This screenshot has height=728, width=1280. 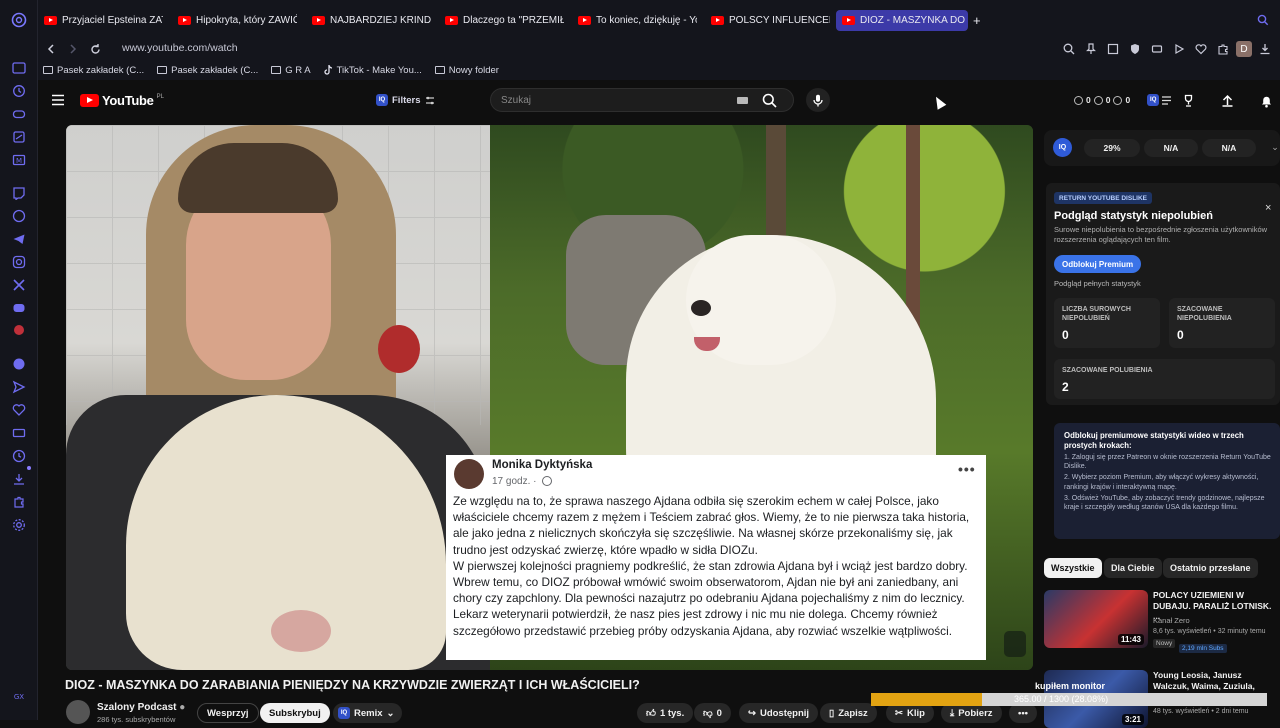 I want to click on download-button: ⤓ Pobierz, so click(x=971, y=713).